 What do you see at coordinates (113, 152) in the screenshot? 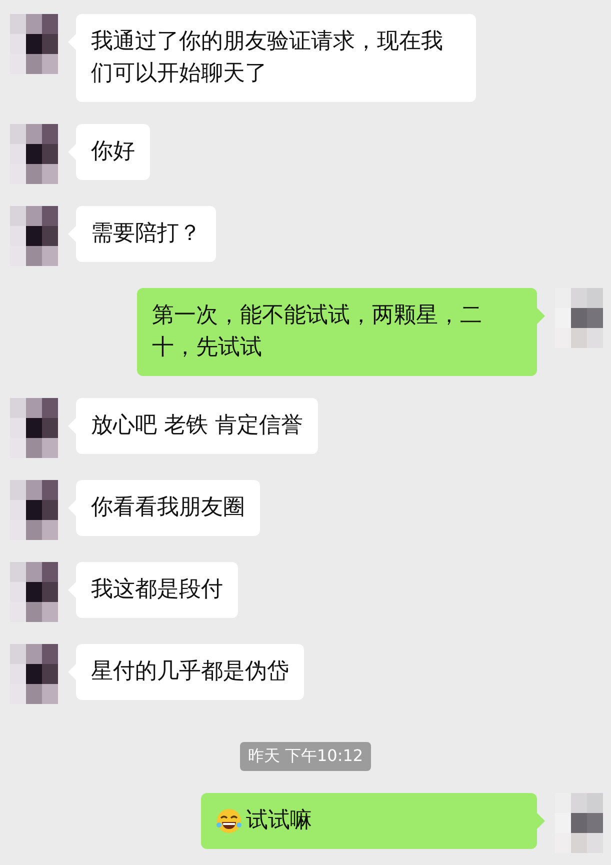
I see `message-text: 你好` at bounding box center [113, 152].